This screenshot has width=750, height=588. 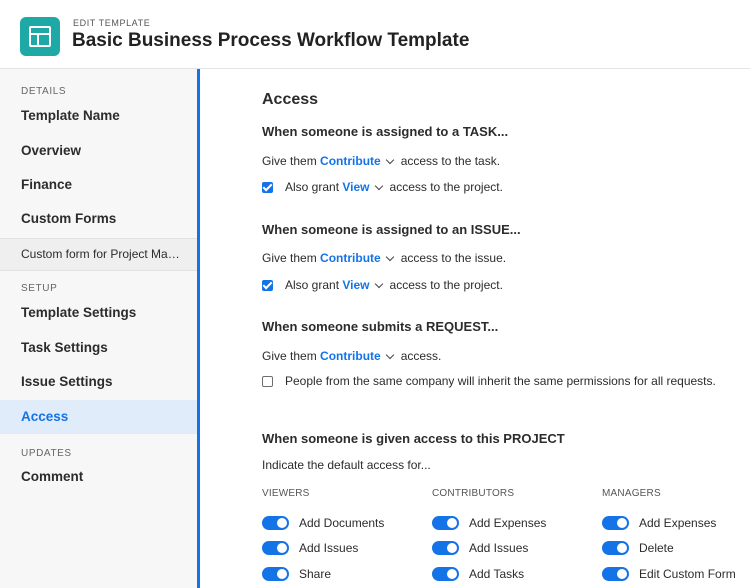 What do you see at coordinates (478, 574) in the screenshot?
I see `contributors-toggle-row: Add Tasks` at bounding box center [478, 574].